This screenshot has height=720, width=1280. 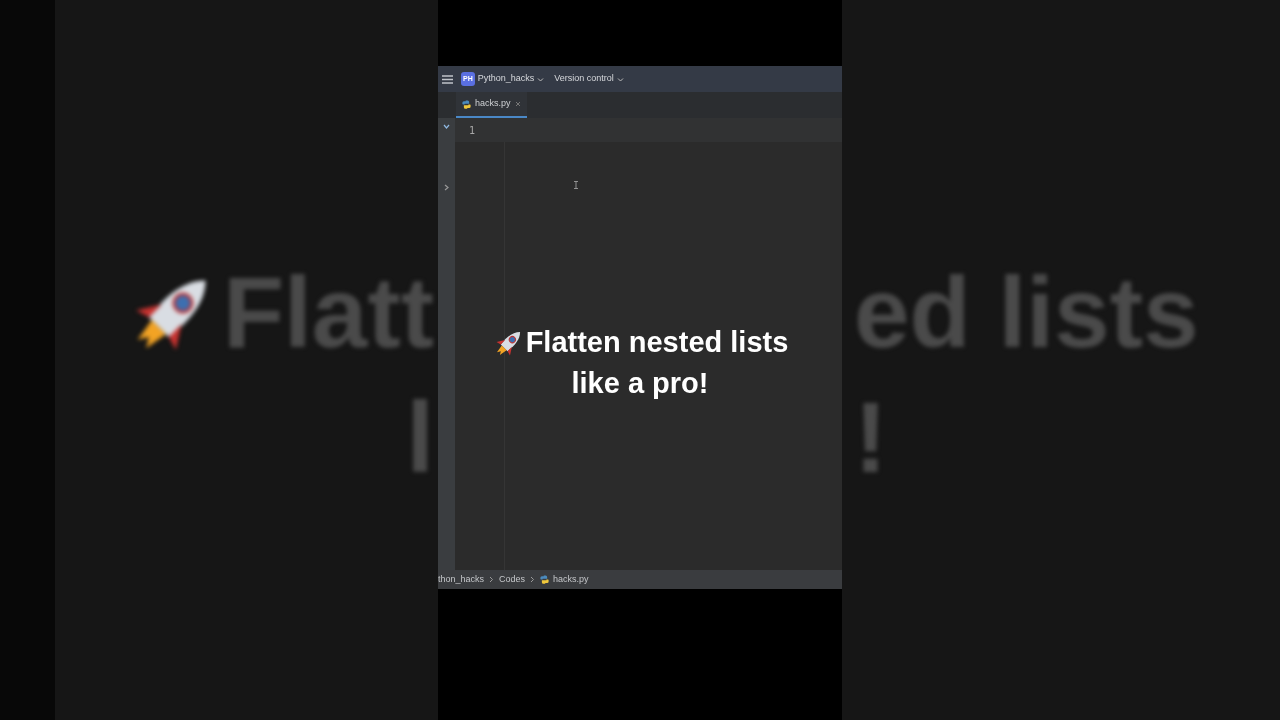 I want to click on breadcrumb-item: thon_hacks, so click(x=461, y=579).